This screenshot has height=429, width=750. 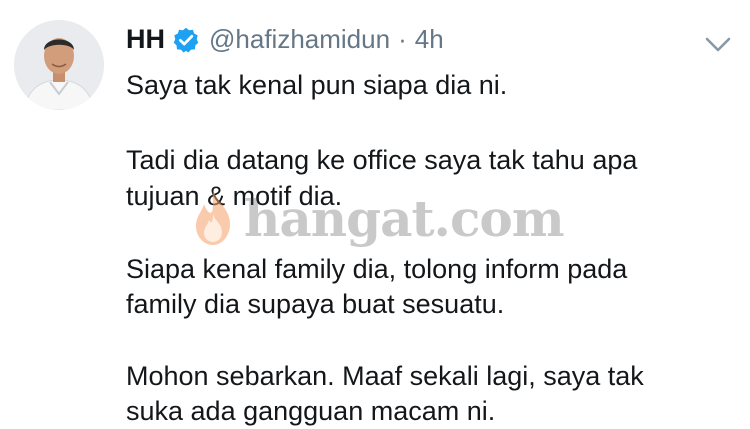 I want to click on tweet-text-line: family dia supaya buat sesuatu., so click(x=315, y=304).